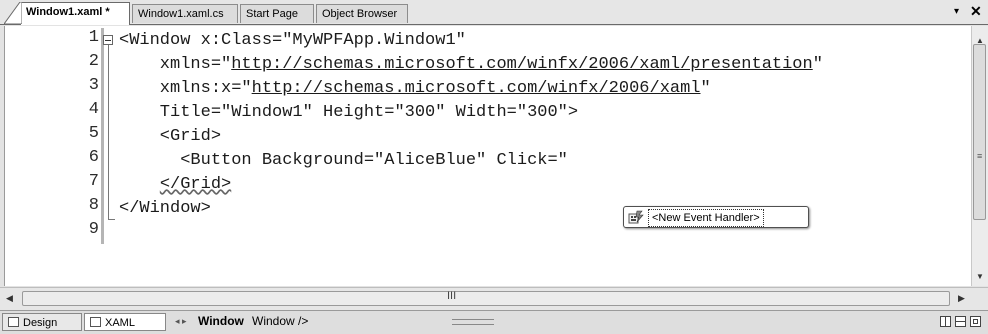 This screenshot has width=988, height=334. I want to click on horizontal-scroll-thumb: III, so click(486, 298).